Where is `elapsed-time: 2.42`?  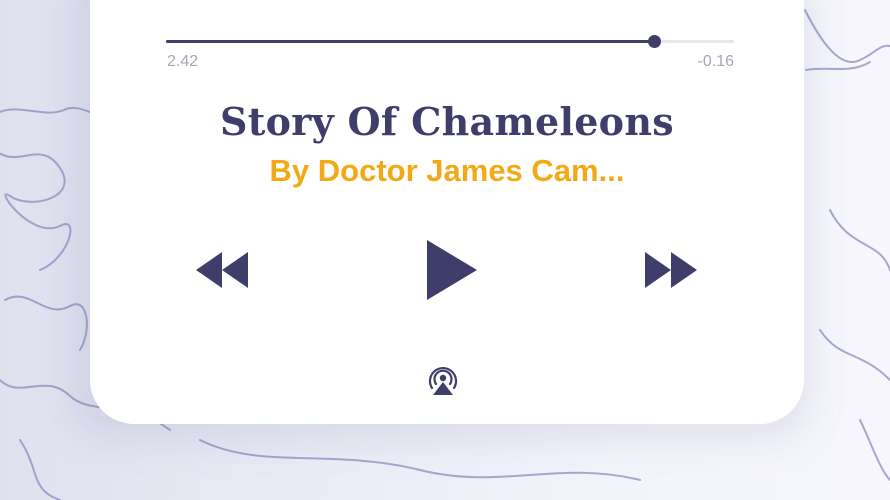 elapsed-time: 2.42 is located at coordinates (183, 61).